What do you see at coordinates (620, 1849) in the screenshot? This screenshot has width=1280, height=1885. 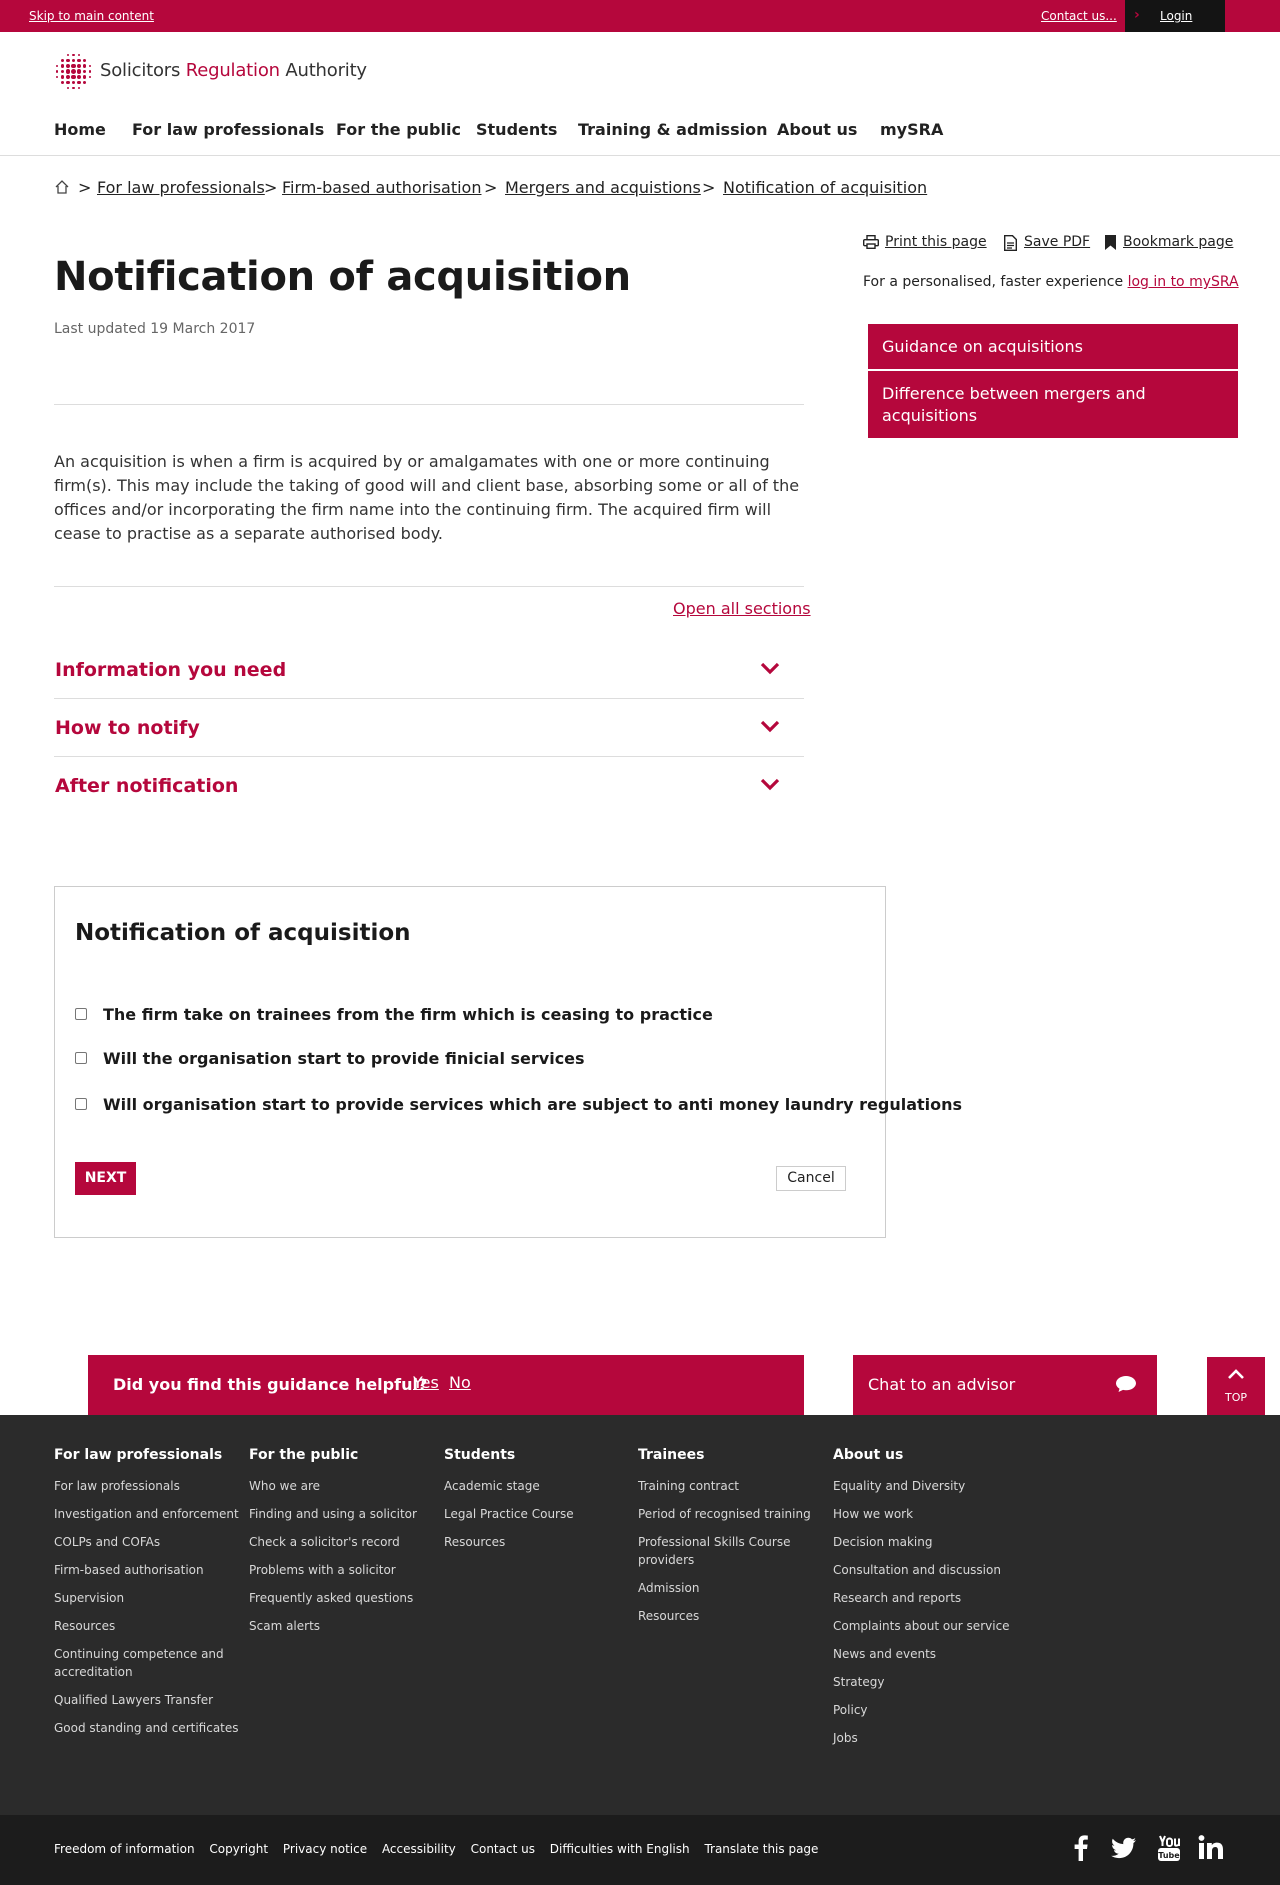 I see `legal-link: Difficulties with English` at bounding box center [620, 1849].